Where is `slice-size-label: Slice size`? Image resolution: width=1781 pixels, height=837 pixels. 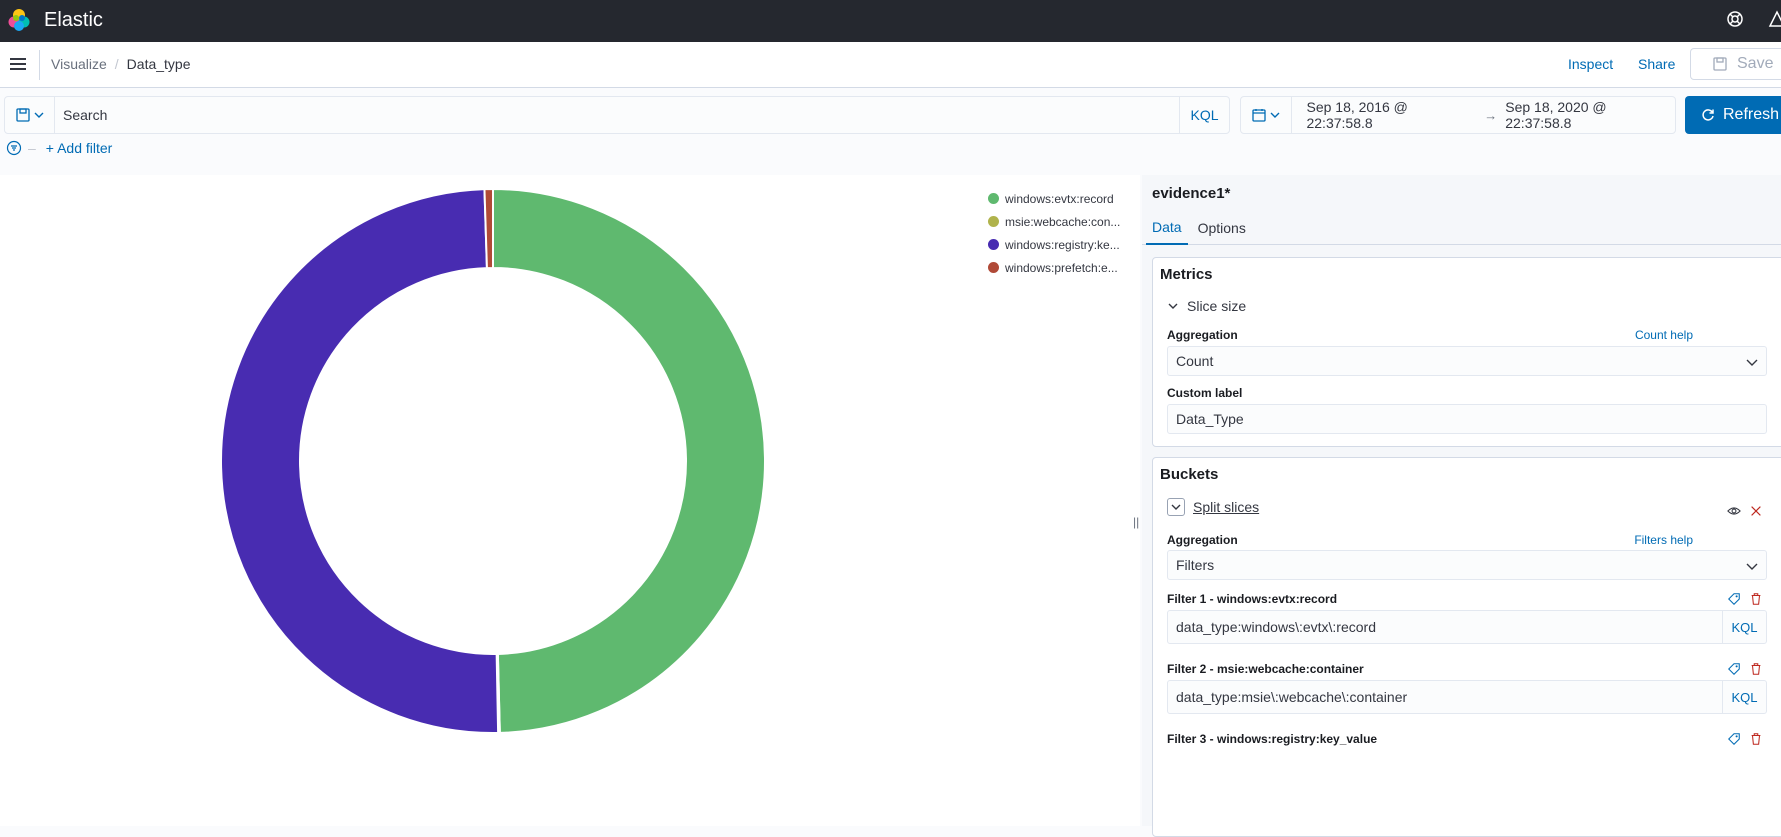
slice-size-label: Slice size is located at coordinates (1217, 306).